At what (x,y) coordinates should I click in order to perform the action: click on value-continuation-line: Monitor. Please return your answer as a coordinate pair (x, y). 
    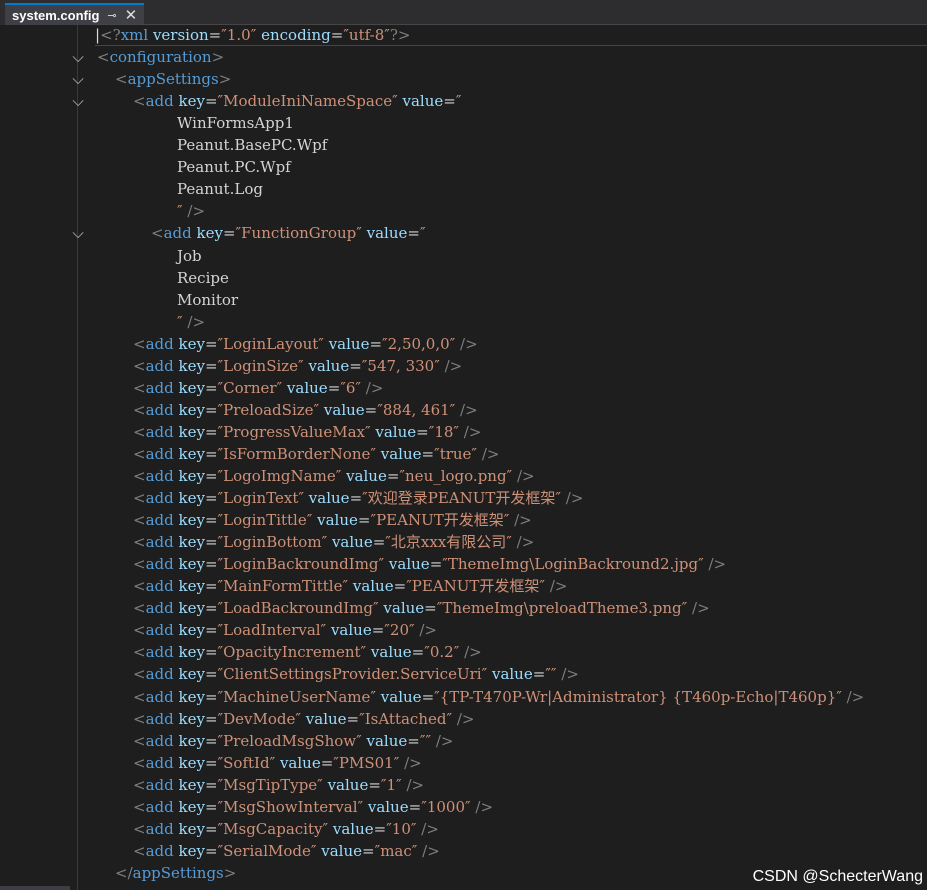
    Looking at the image, I should click on (207, 300).